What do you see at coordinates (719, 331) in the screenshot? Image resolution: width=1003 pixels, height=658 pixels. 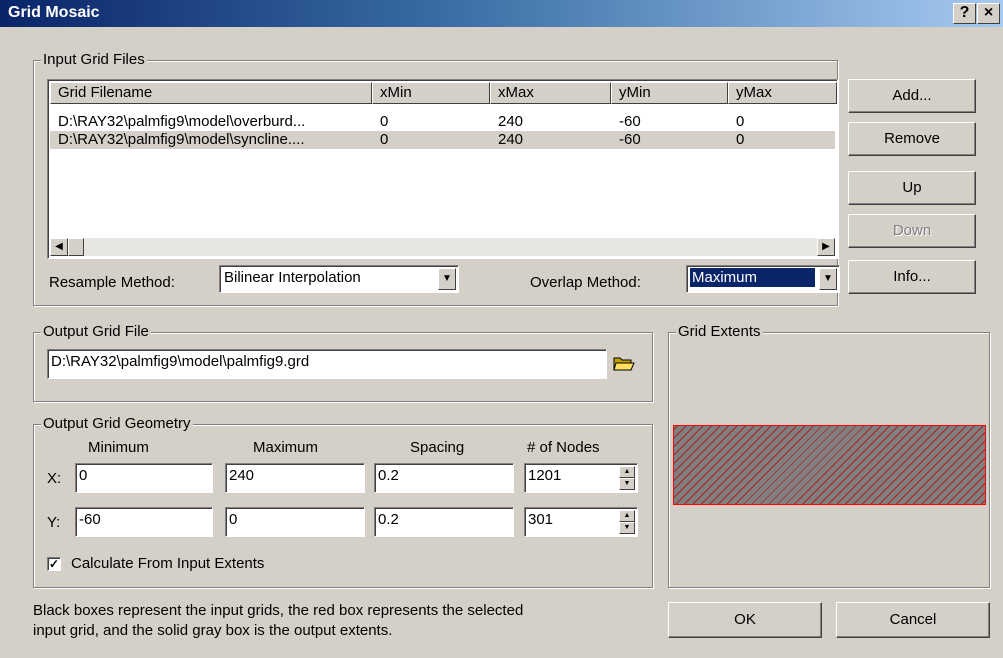 I see `grid-extents-label: Grid Extents` at bounding box center [719, 331].